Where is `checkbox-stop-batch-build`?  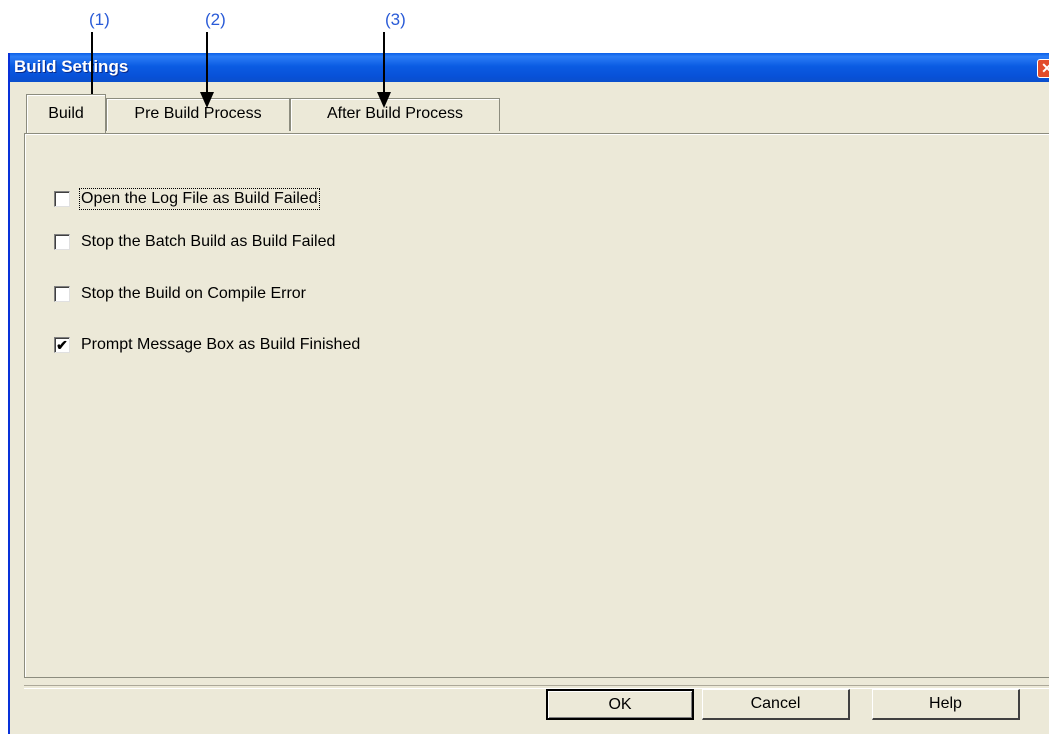
checkbox-stop-batch-build is located at coordinates (62, 242).